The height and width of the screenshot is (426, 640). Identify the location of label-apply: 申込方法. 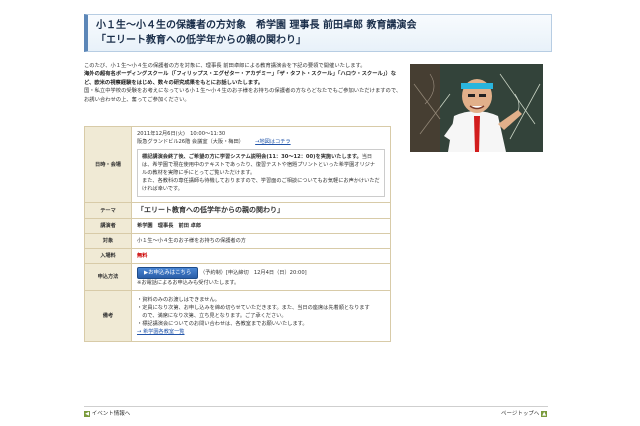
(108, 277).